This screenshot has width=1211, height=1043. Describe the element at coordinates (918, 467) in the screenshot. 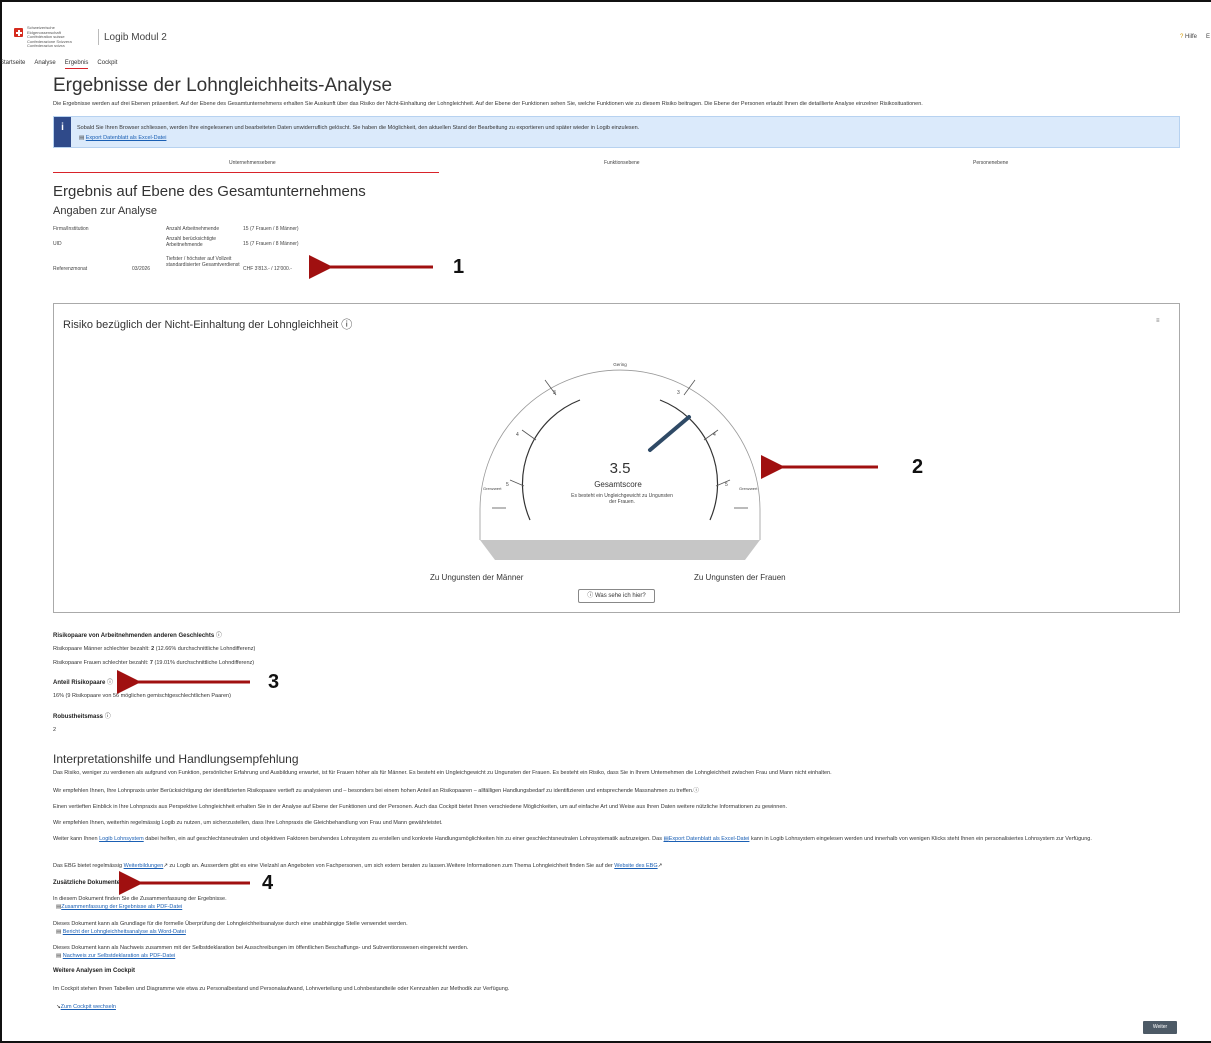

I see `annotation-label-2: 2` at that location.